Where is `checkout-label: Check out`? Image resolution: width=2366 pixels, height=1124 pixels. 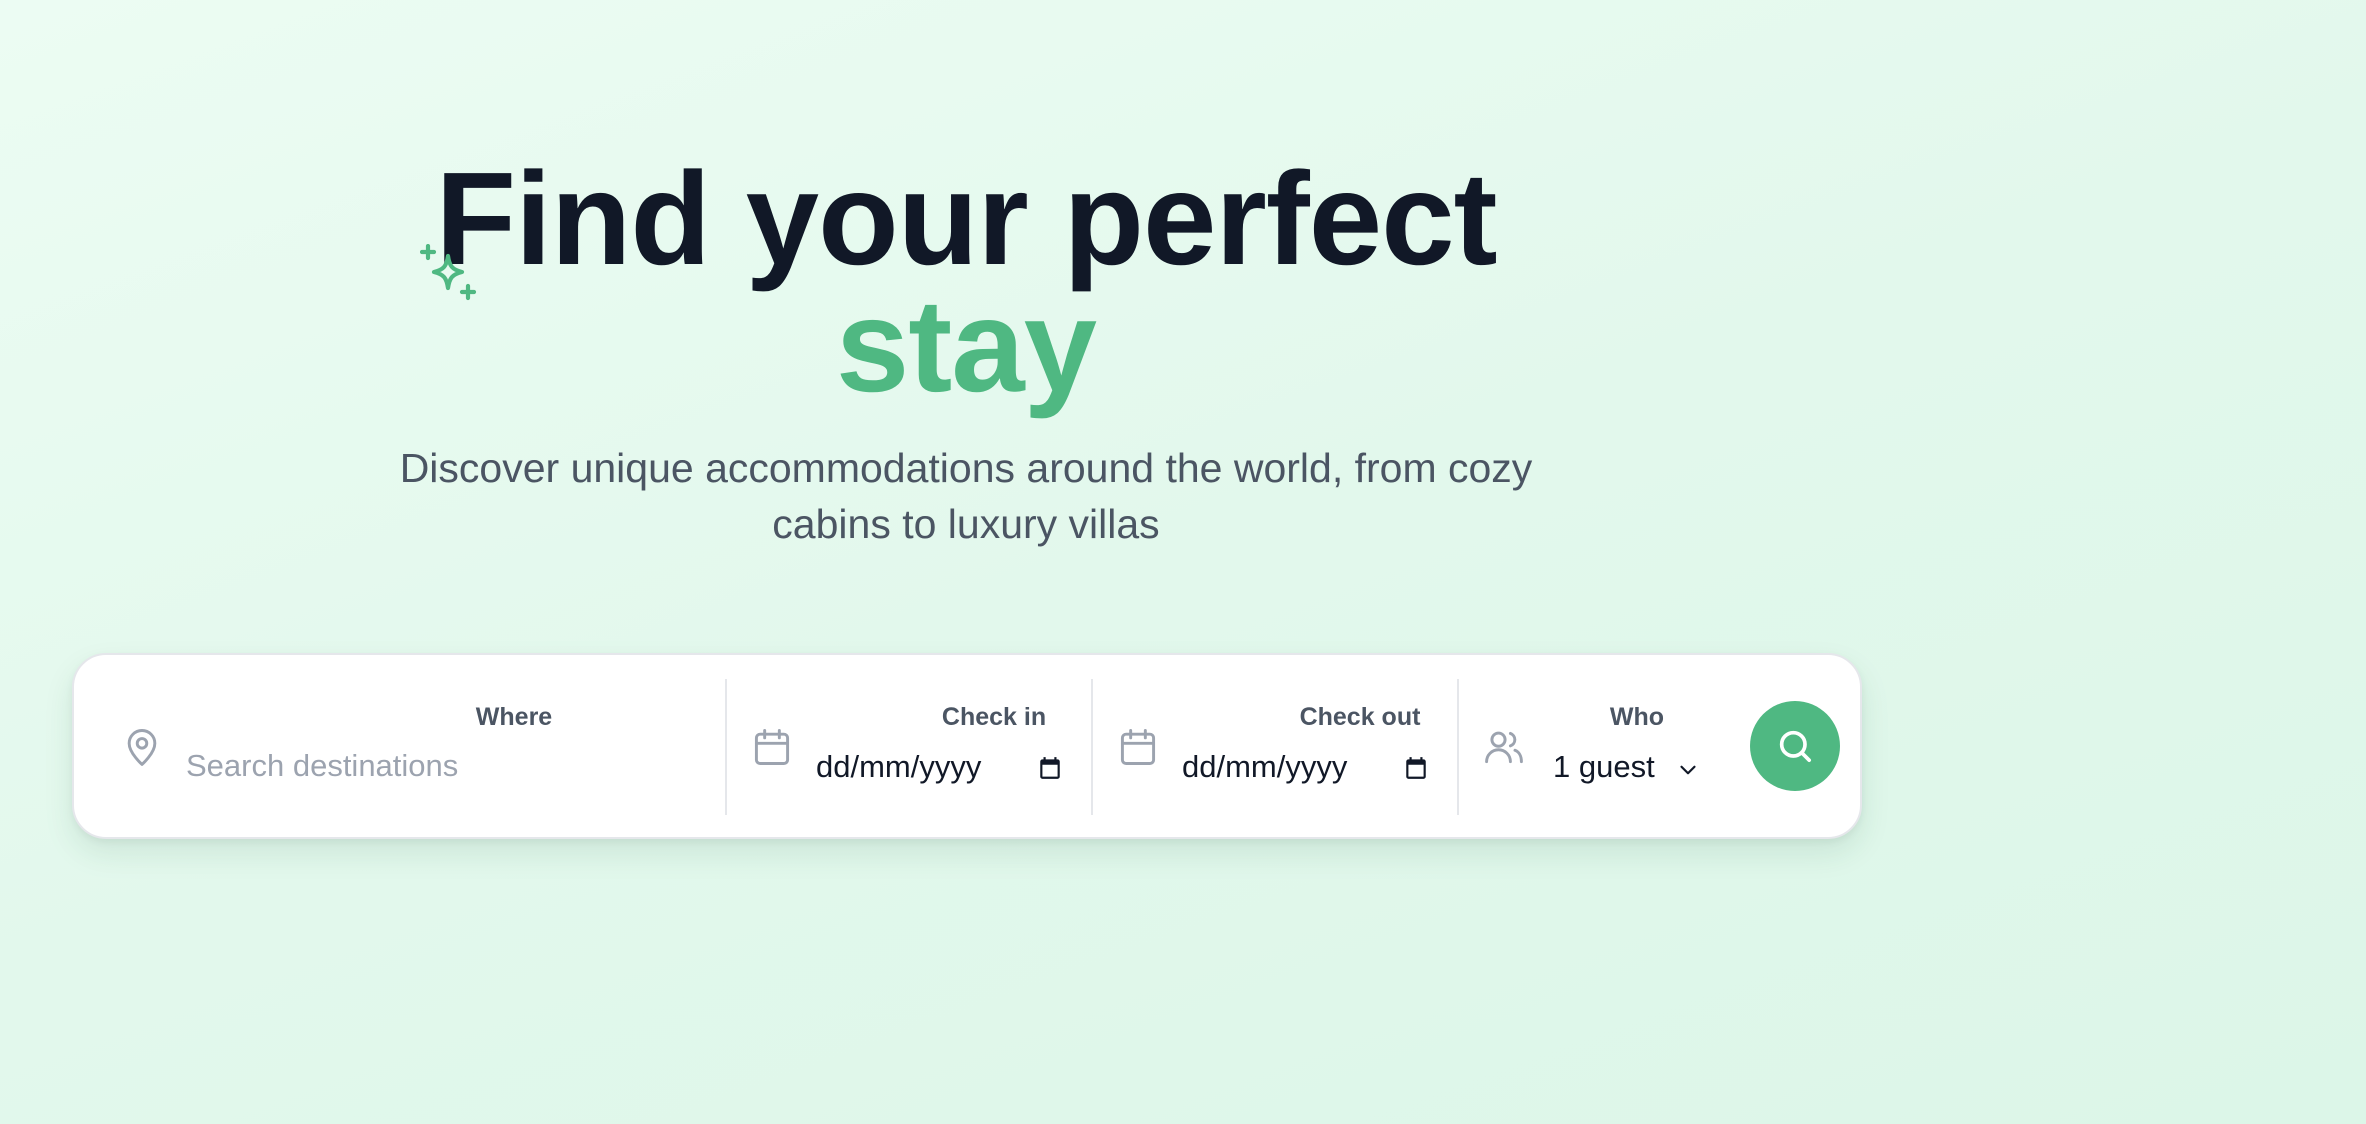
checkout-label: Check out is located at coordinates (1360, 717).